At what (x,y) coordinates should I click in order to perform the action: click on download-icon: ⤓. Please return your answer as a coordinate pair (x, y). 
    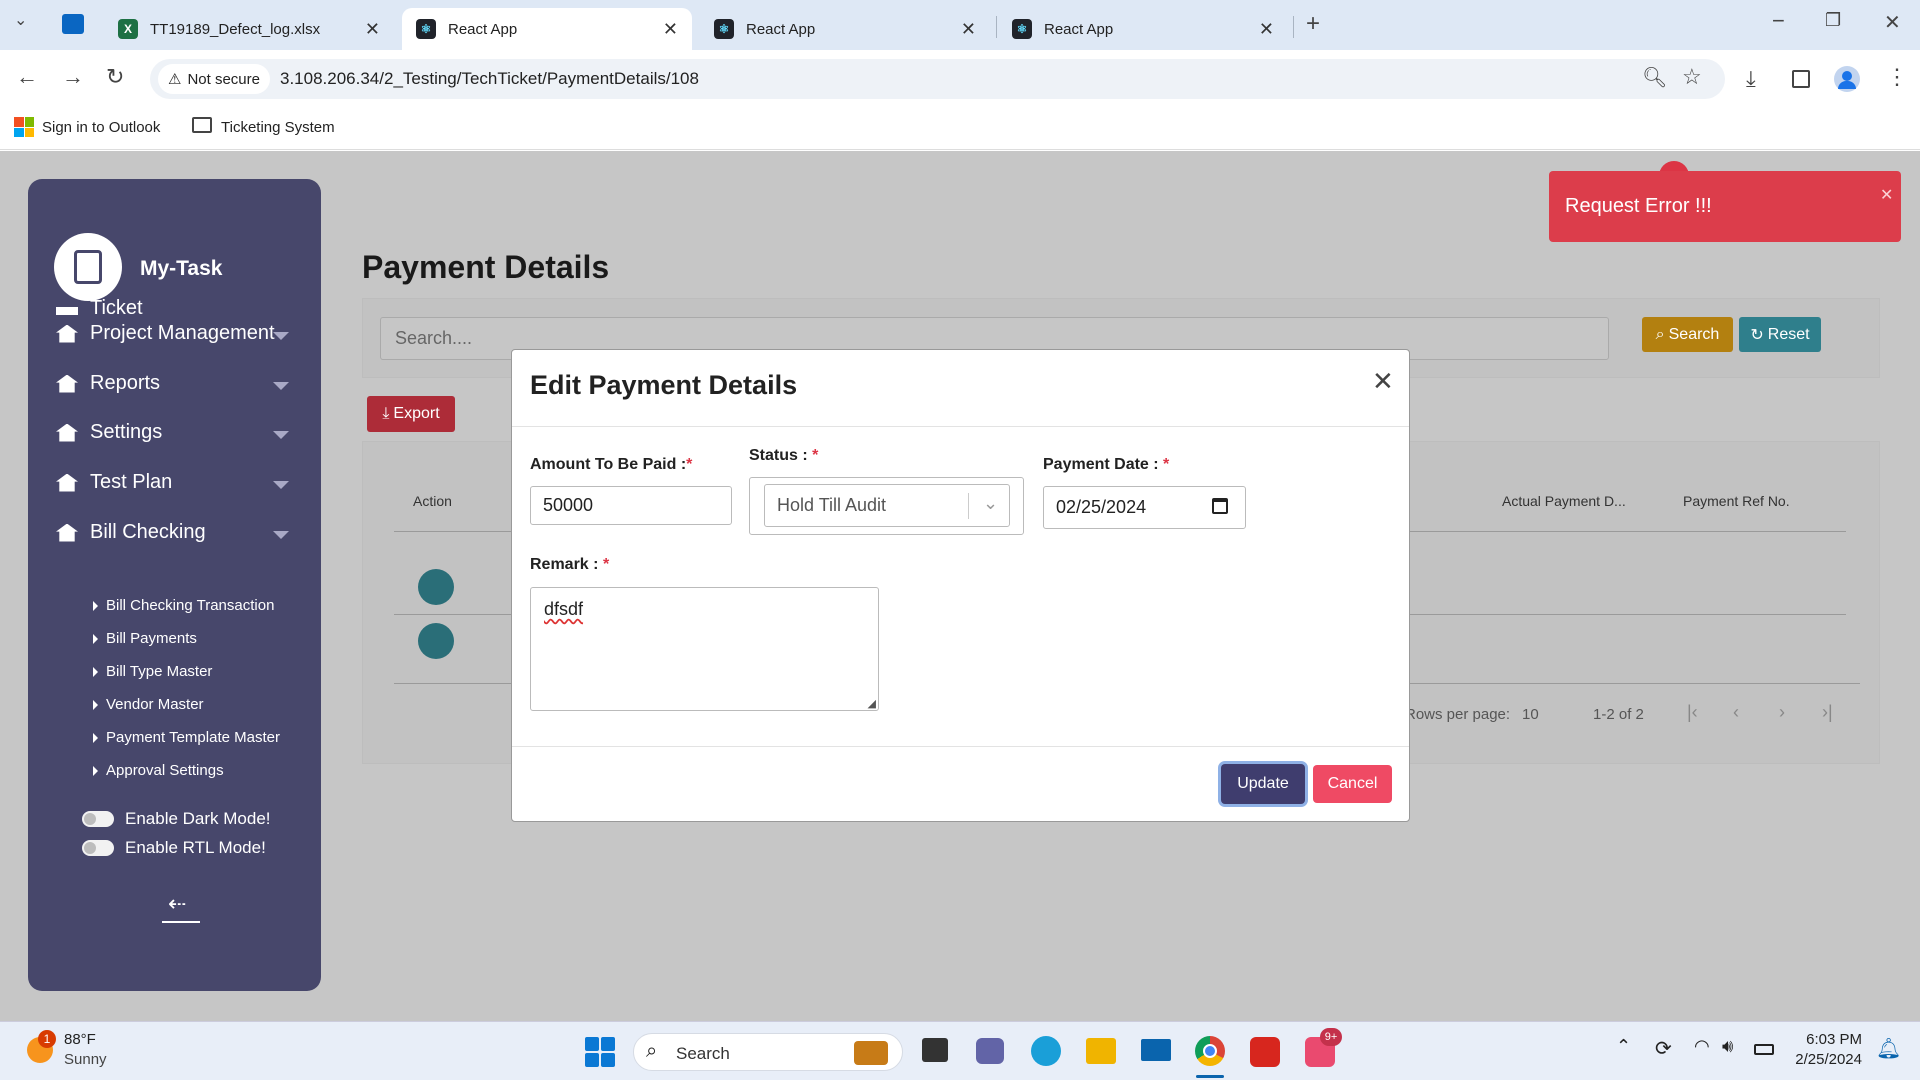
    Looking at the image, I should click on (1751, 79).